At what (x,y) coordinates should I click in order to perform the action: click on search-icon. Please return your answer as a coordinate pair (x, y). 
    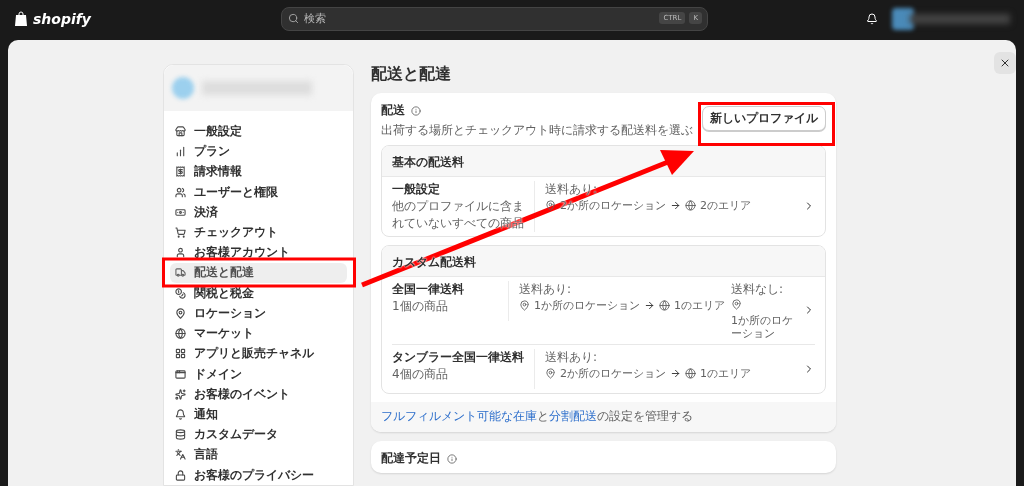
    Looking at the image, I should click on (293, 18).